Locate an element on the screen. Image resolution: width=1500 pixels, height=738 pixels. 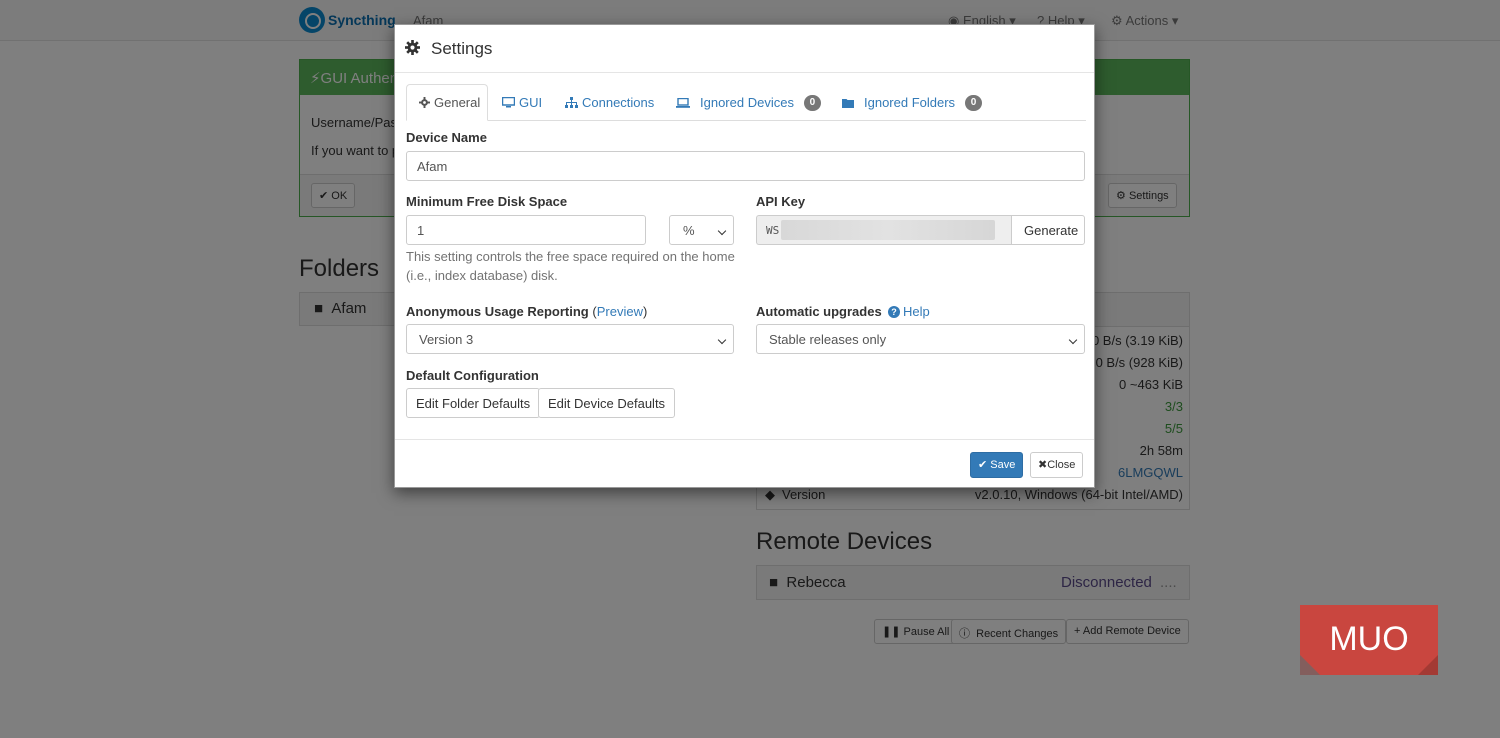
device-name-label: Device Name is located at coordinates (446, 137).